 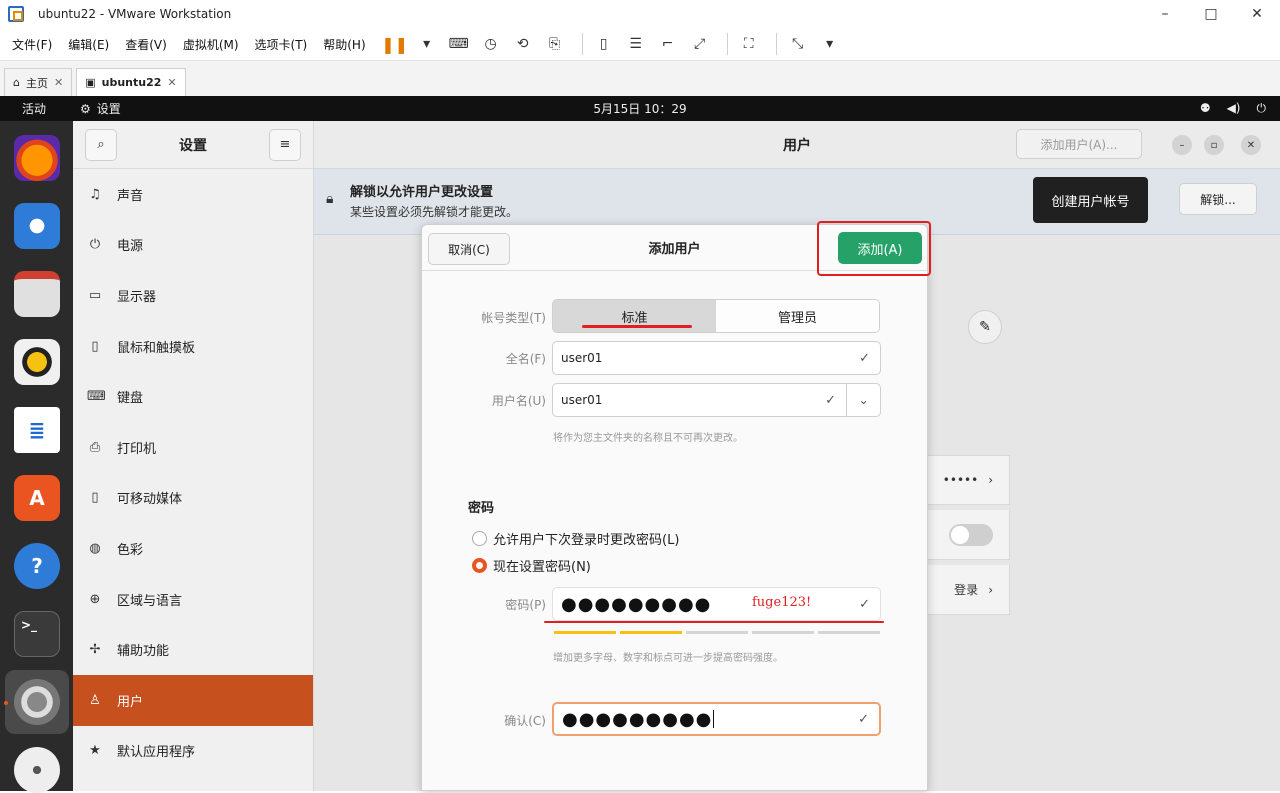 What do you see at coordinates (513, 318) in the screenshot?
I see `account-type-label: 帐号类型(T)` at bounding box center [513, 318].